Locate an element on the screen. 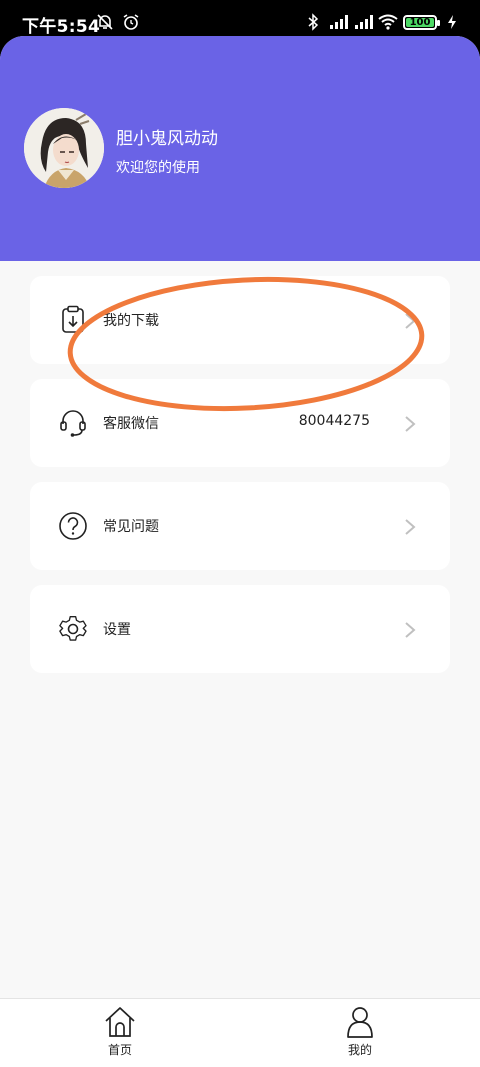 This screenshot has height=1067, width=480. tab-home: 首页 is located at coordinates (120, 1031).